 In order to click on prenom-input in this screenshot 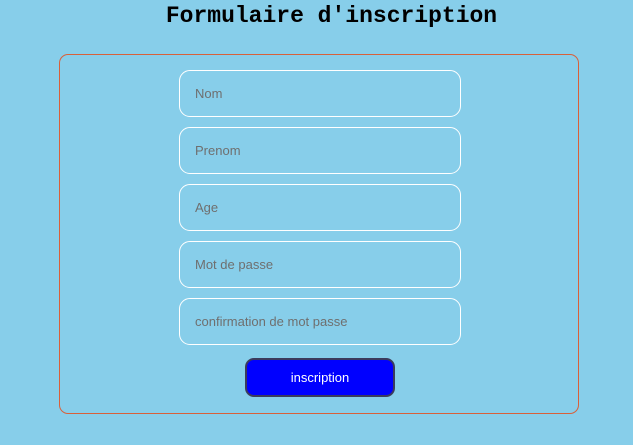, I will do `click(320, 150)`.